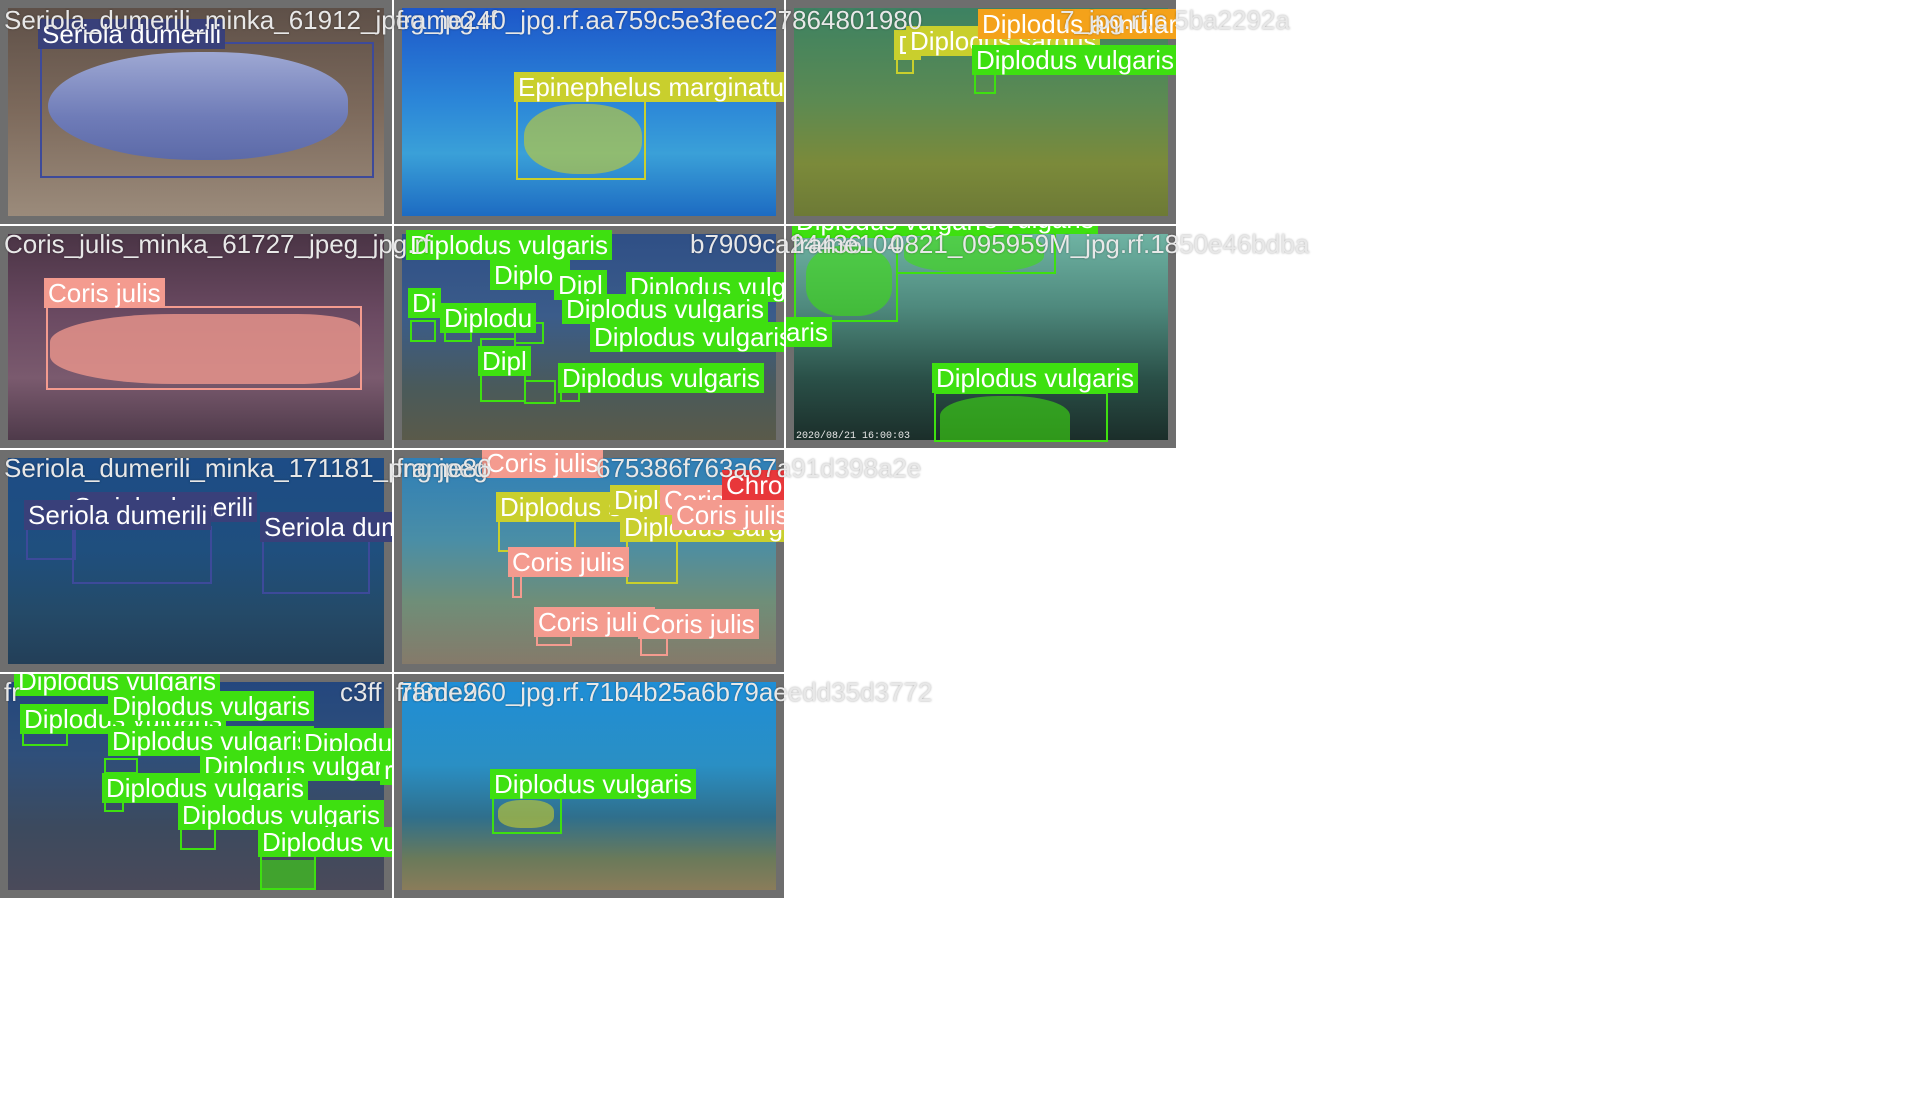 The width and height of the screenshot is (1920, 1100). I want to click on label-v6-3: Diplodus vulgaris, so click(1035, 378).